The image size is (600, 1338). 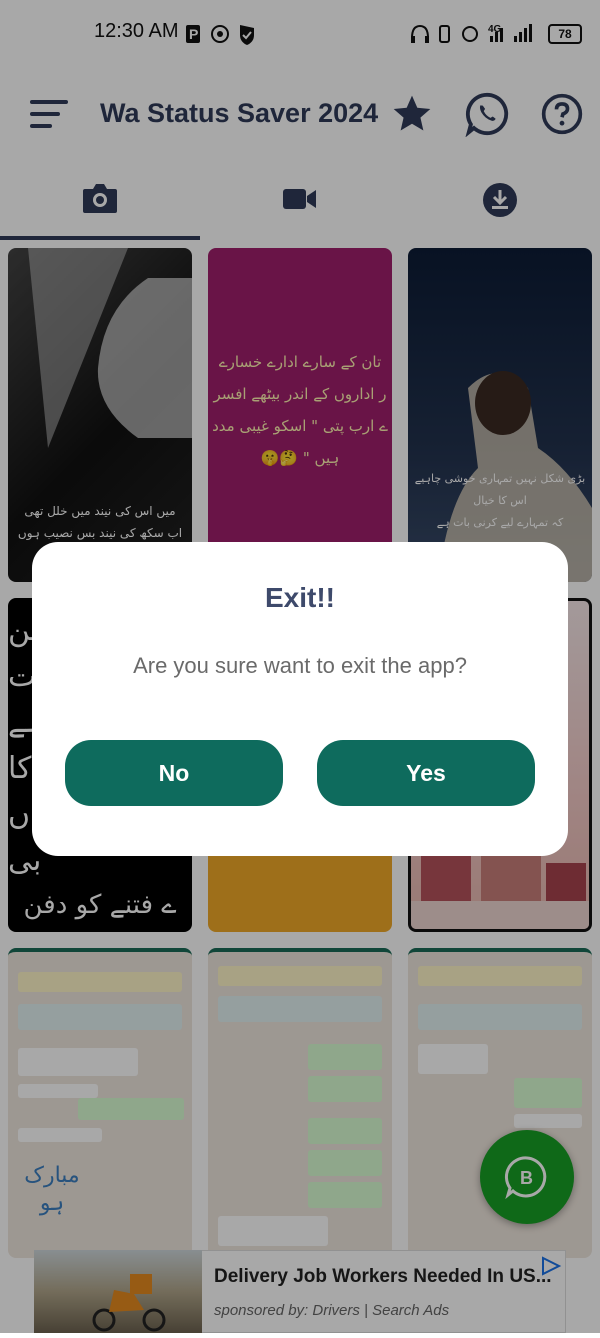 What do you see at coordinates (300, 597) in the screenshot?
I see `dialog-title: Exit!!` at bounding box center [300, 597].